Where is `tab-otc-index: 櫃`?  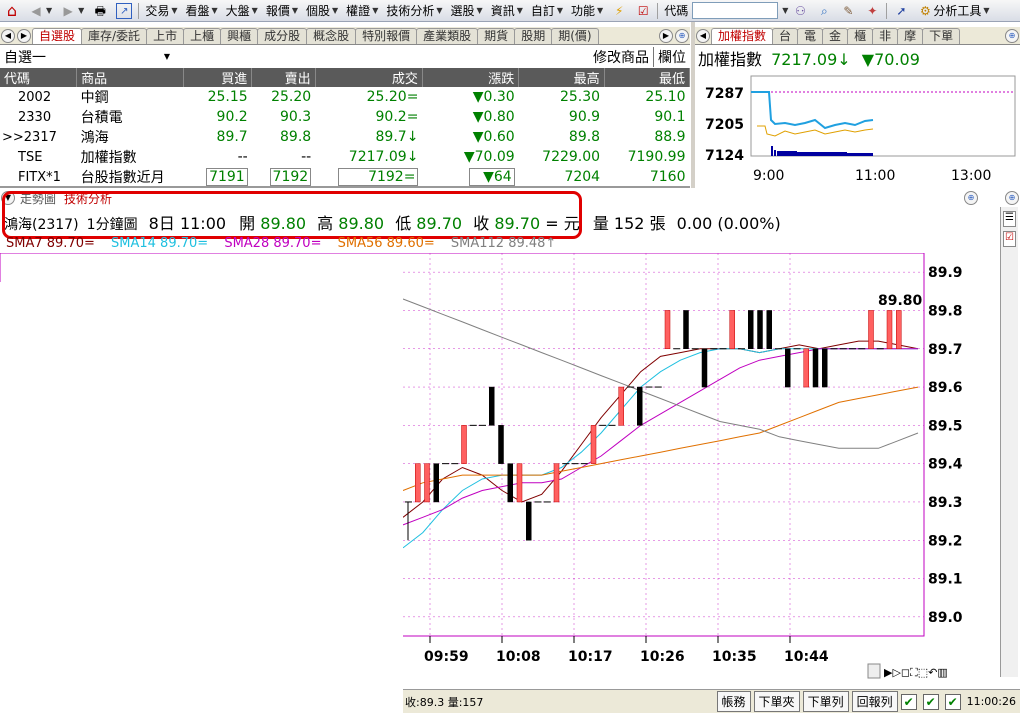 tab-otc-index: 櫃 is located at coordinates (860, 36).